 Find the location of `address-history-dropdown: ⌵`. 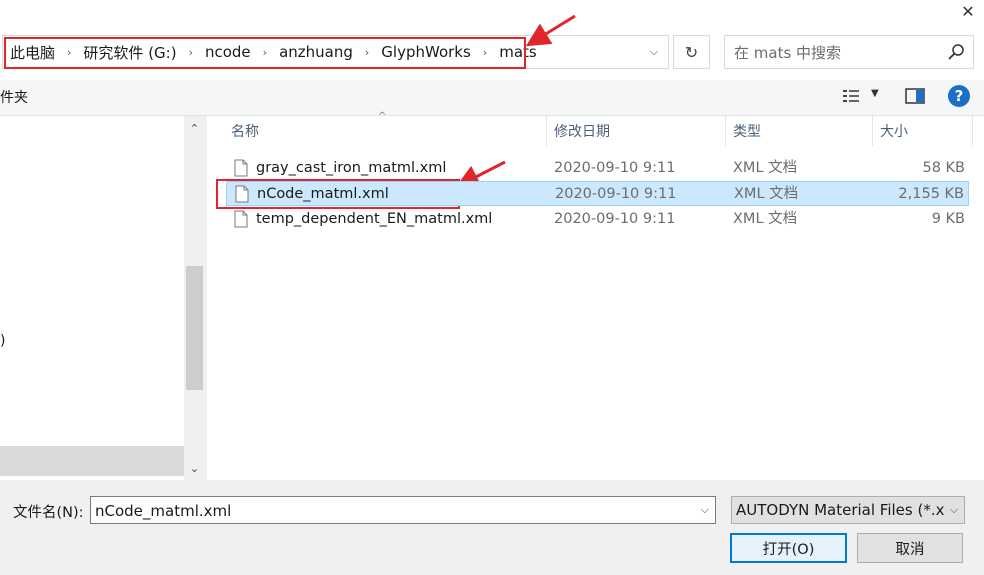

address-history-dropdown: ⌵ is located at coordinates (654, 52).